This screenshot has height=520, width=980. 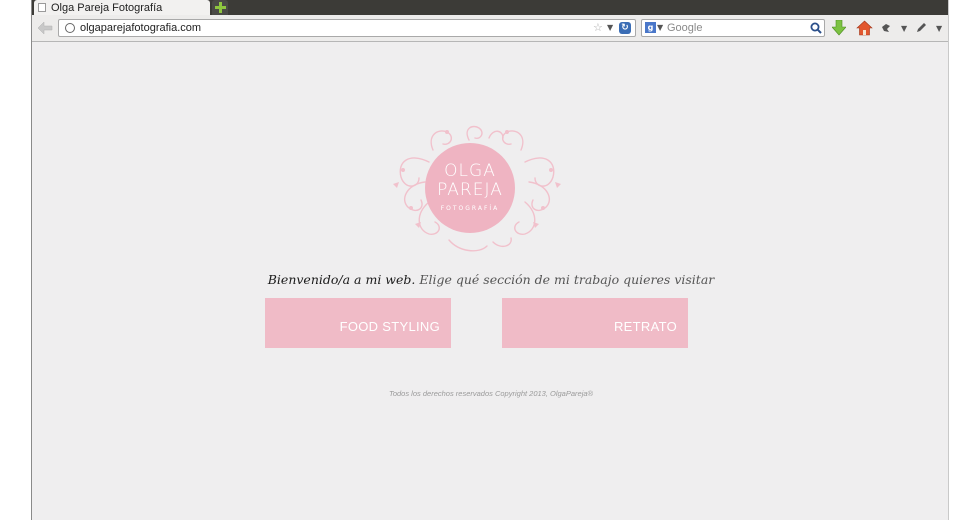 I want to click on site-logo: OLGA PAREJA FOTOGRAFÍA, so click(x=477, y=189).